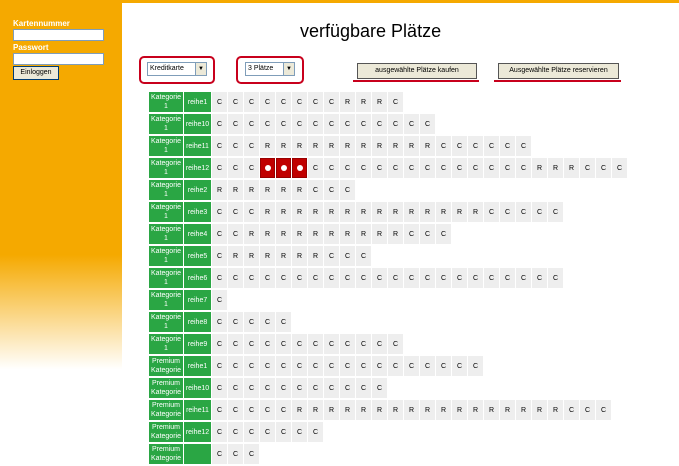 The width and height of the screenshot is (679, 466). I want to click on buy-button: ausgewählte Plätze kaufen, so click(417, 71).